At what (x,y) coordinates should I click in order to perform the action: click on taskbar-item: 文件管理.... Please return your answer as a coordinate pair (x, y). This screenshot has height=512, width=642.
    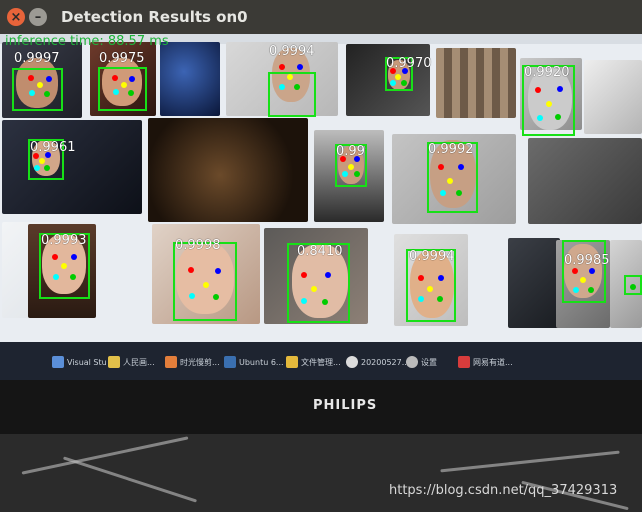
    Looking at the image, I should click on (313, 362).